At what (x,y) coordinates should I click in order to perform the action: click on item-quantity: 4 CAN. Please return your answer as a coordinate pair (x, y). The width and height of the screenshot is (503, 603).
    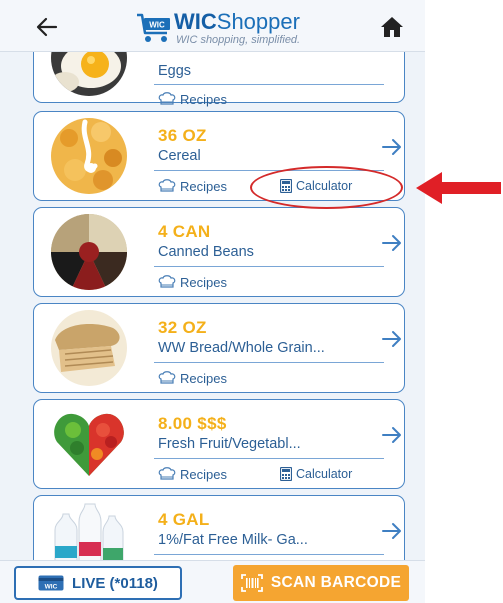
    Looking at the image, I should click on (184, 231).